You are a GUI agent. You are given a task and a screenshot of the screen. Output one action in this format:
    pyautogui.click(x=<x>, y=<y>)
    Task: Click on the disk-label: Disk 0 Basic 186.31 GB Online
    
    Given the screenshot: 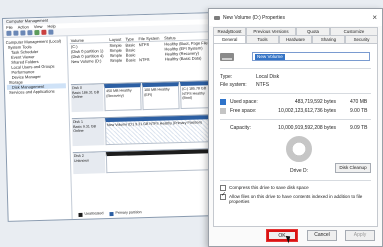 What is the action you would take?
    pyautogui.click(x=87, y=98)
    